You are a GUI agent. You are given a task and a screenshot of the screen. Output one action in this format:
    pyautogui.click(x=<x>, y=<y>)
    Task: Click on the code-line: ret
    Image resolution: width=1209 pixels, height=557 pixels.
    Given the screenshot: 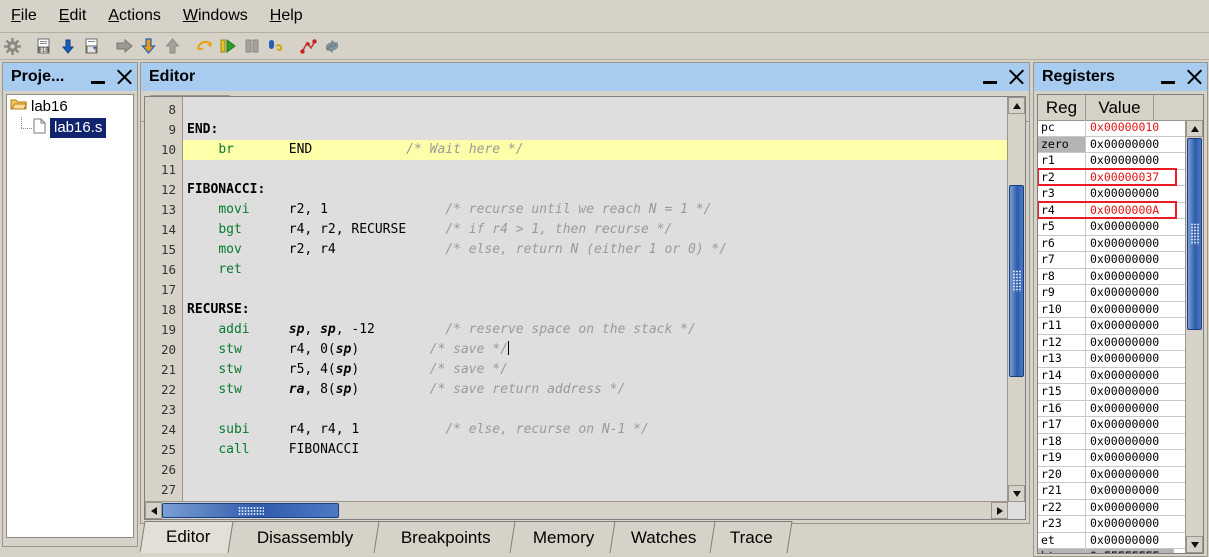 What is the action you would take?
    pyautogui.click(x=604, y=270)
    